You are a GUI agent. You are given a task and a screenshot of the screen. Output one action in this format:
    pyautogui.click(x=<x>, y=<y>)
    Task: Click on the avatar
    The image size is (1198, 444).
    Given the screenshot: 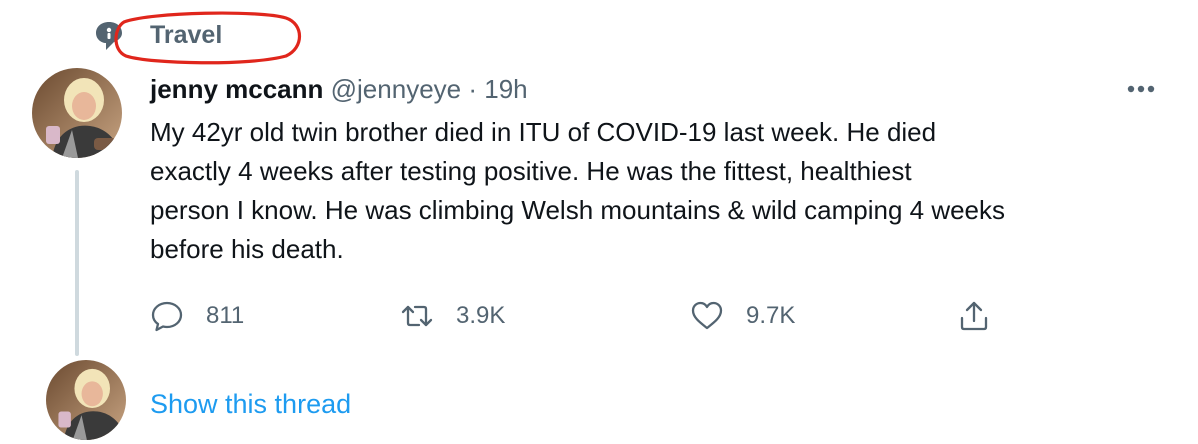 What is the action you would take?
    pyautogui.click(x=77, y=113)
    